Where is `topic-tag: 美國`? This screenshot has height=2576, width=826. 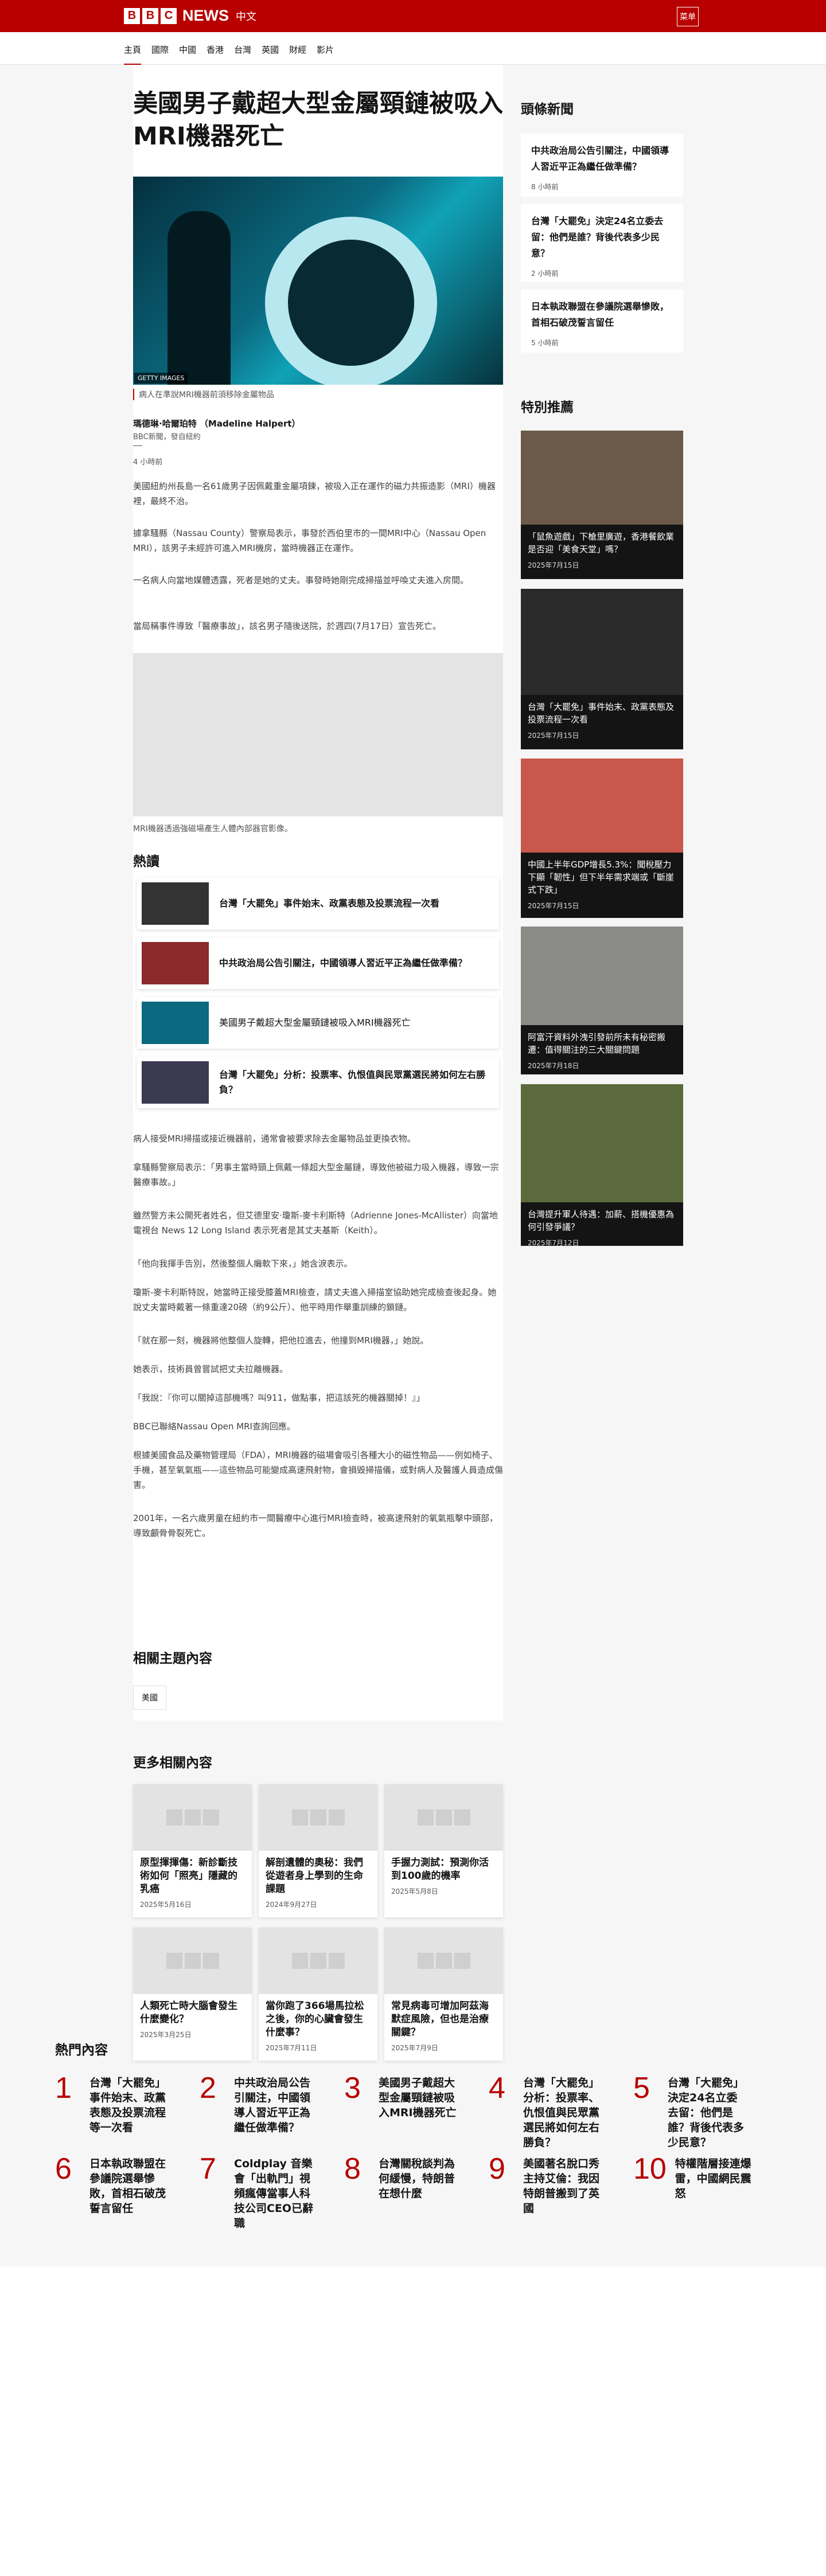 topic-tag: 美國 is located at coordinates (149, 1698).